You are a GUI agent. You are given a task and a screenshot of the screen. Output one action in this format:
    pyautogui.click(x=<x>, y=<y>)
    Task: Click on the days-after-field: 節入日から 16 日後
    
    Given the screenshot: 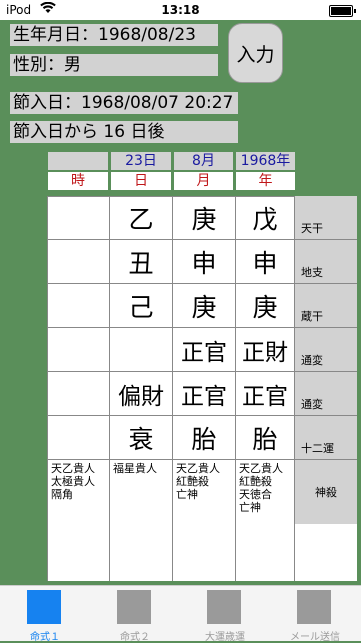 What is the action you would take?
    pyautogui.click(x=124, y=132)
    